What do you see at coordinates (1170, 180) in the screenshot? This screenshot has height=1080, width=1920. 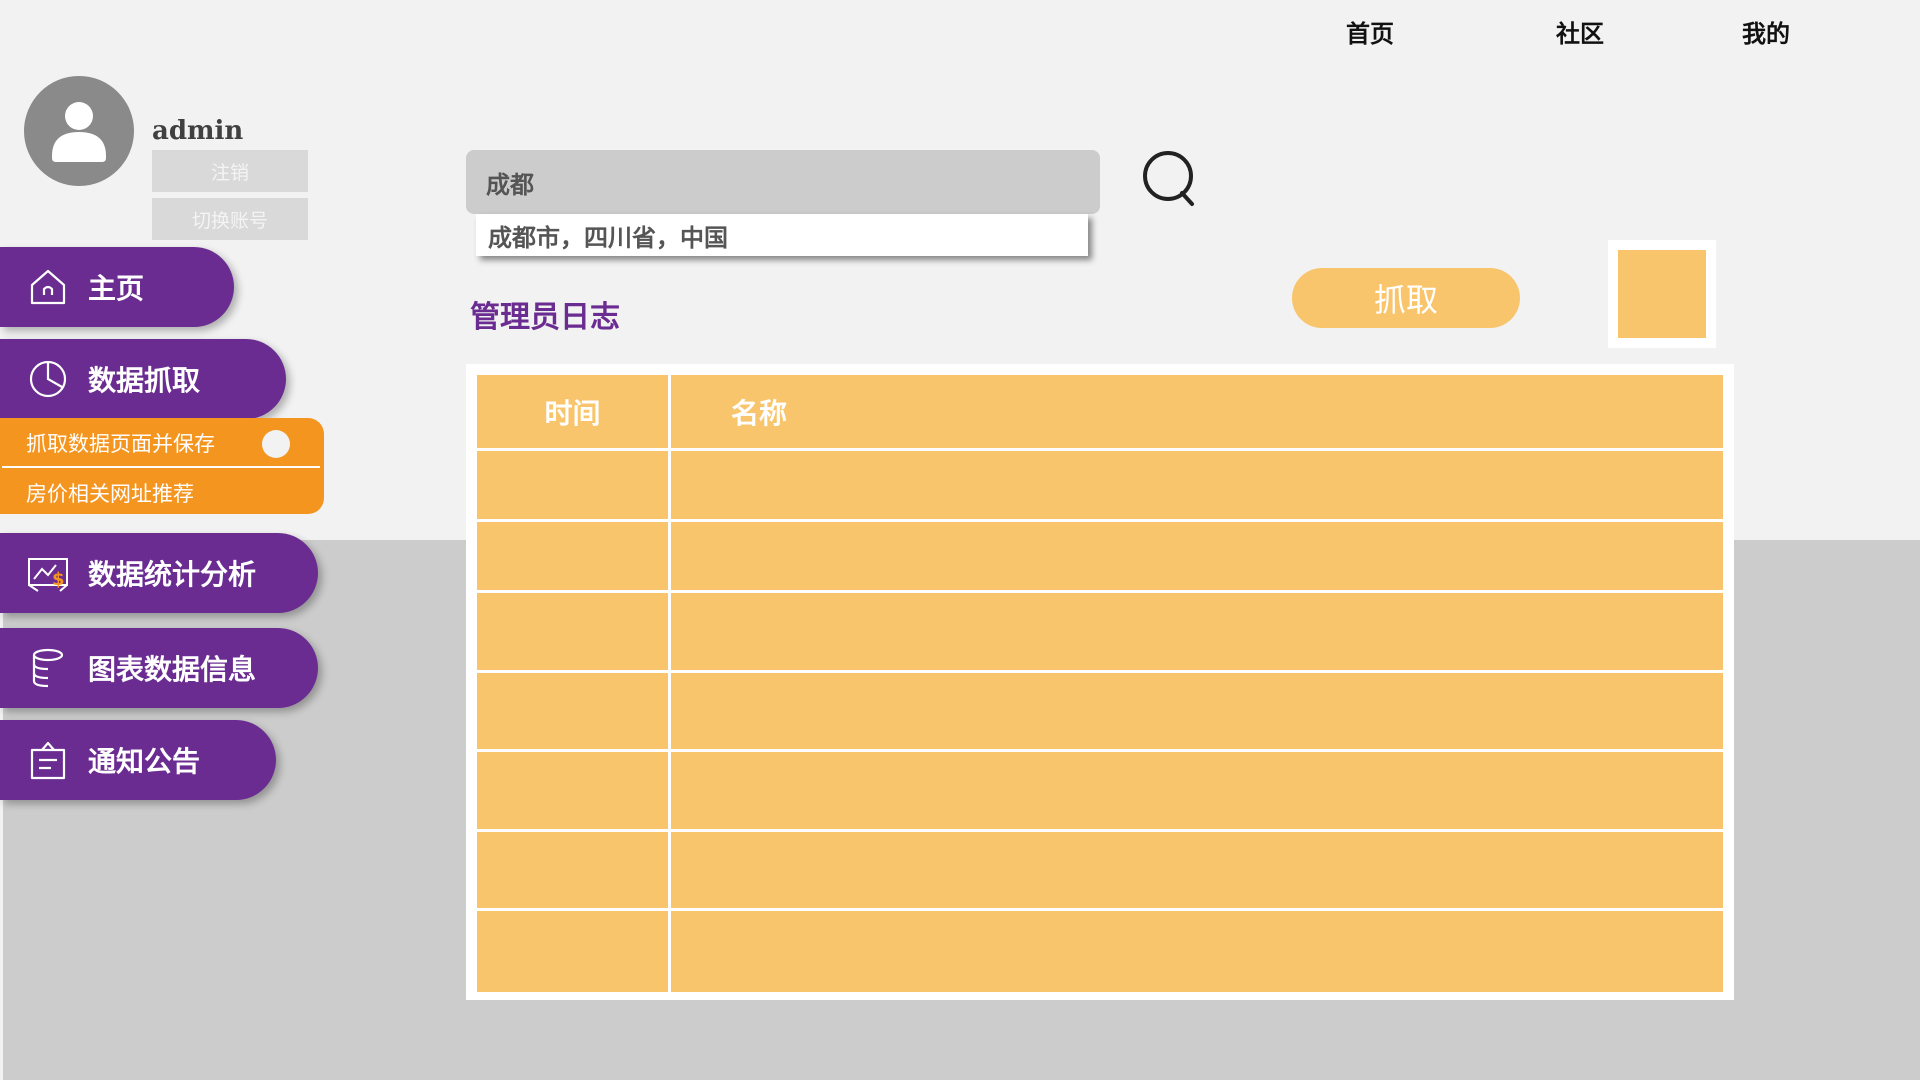 I see `search-icon` at bounding box center [1170, 180].